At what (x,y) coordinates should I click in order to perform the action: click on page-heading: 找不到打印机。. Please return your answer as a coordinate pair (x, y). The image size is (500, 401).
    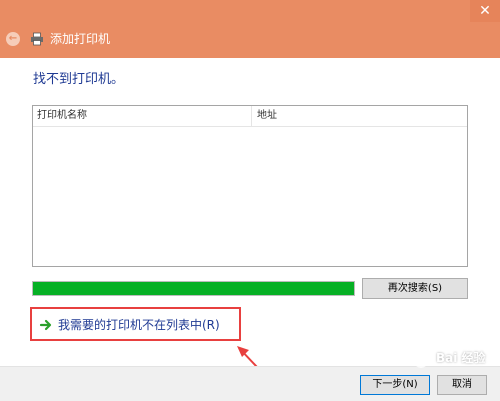
    Looking at the image, I should click on (79, 79).